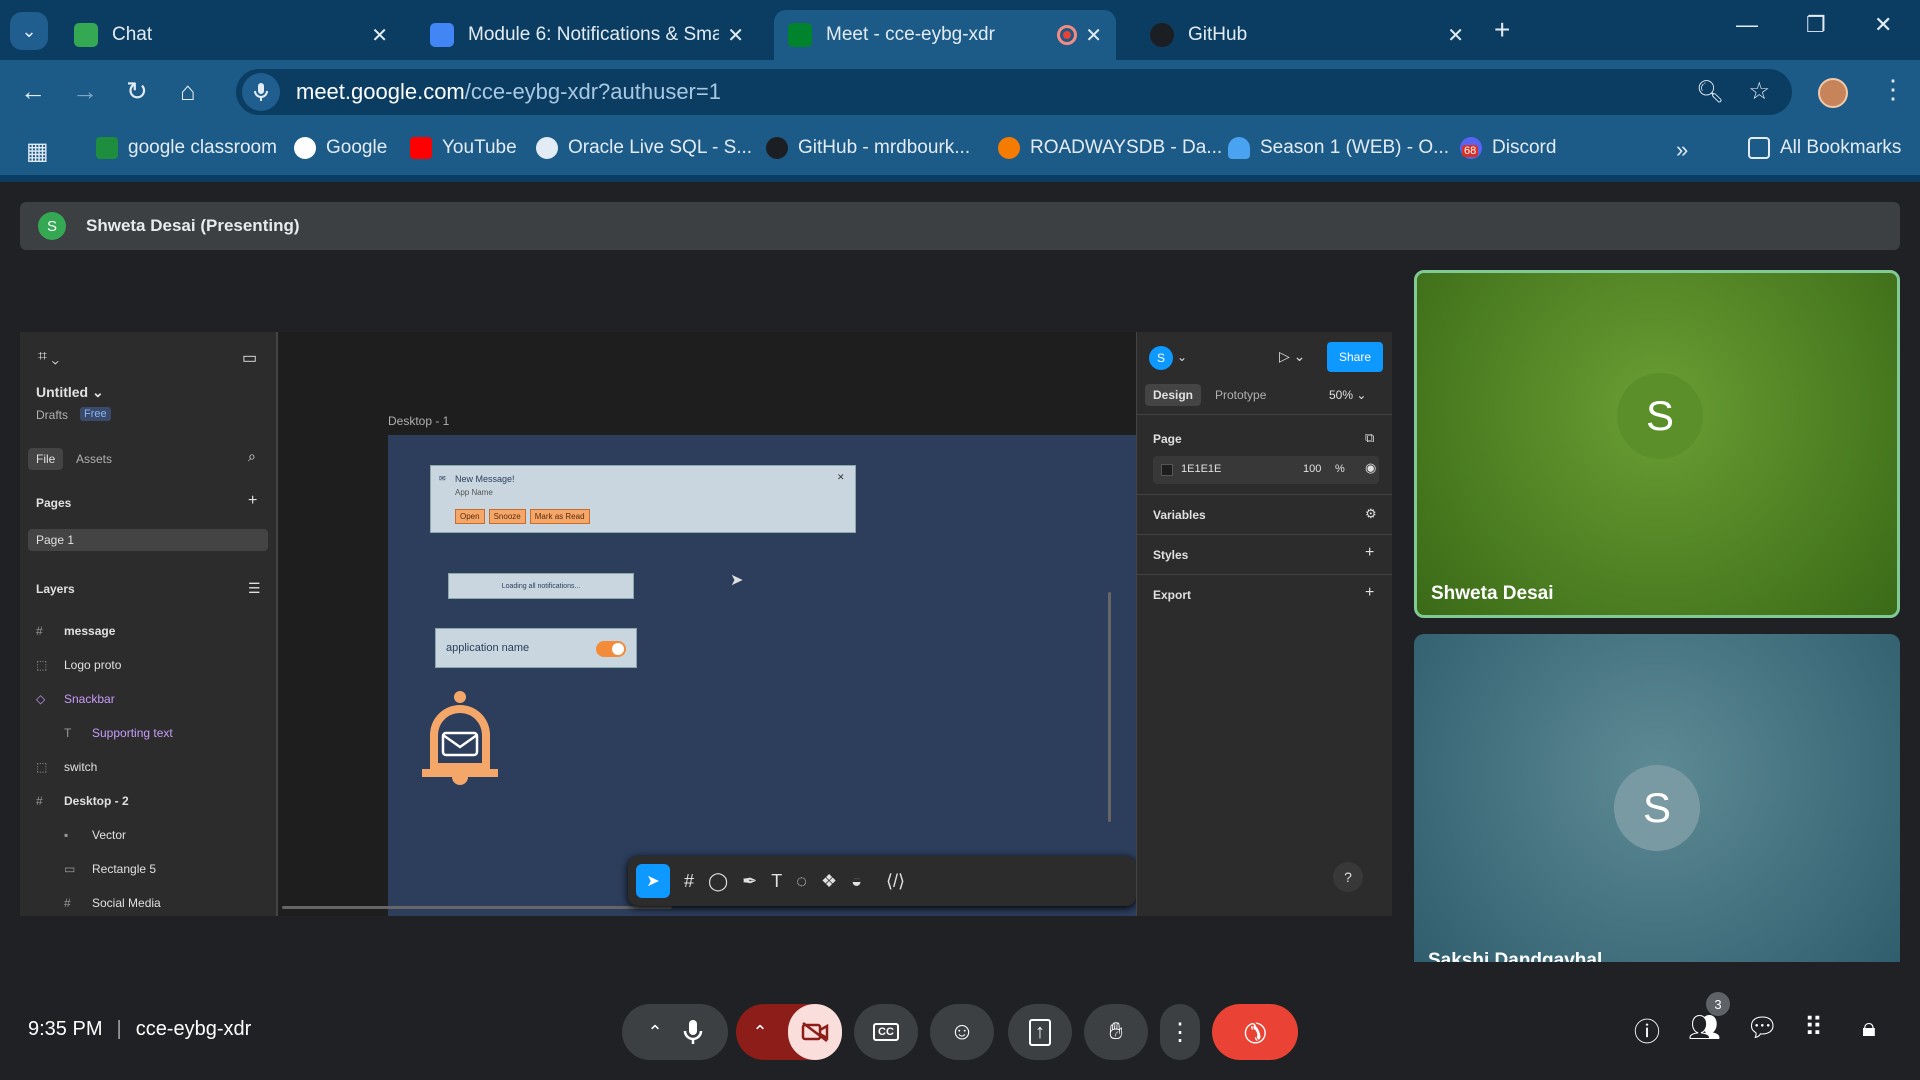 The width and height of the screenshot is (1920, 1080). I want to click on reload-icon: ↻, so click(137, 91).